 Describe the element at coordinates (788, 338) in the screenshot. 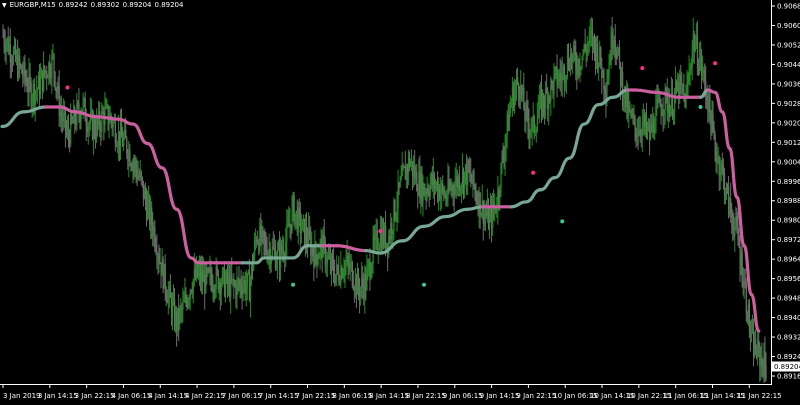

I see `y-tick-label: 0.89325` at that location.